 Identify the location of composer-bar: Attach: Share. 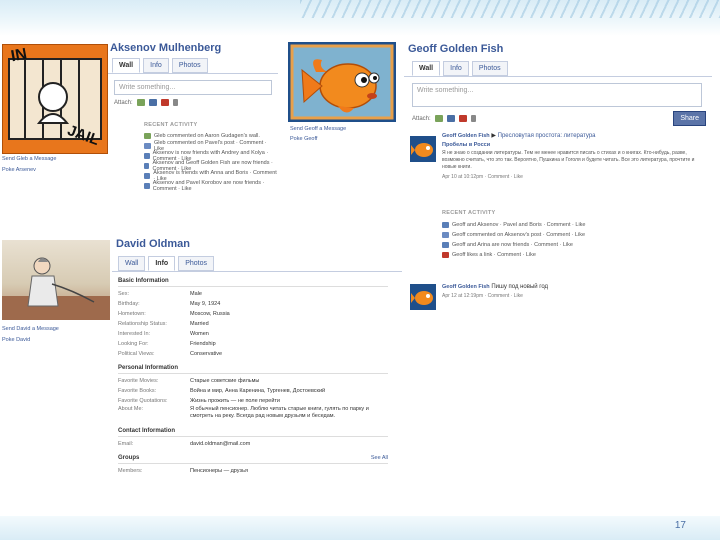
(559, 118).